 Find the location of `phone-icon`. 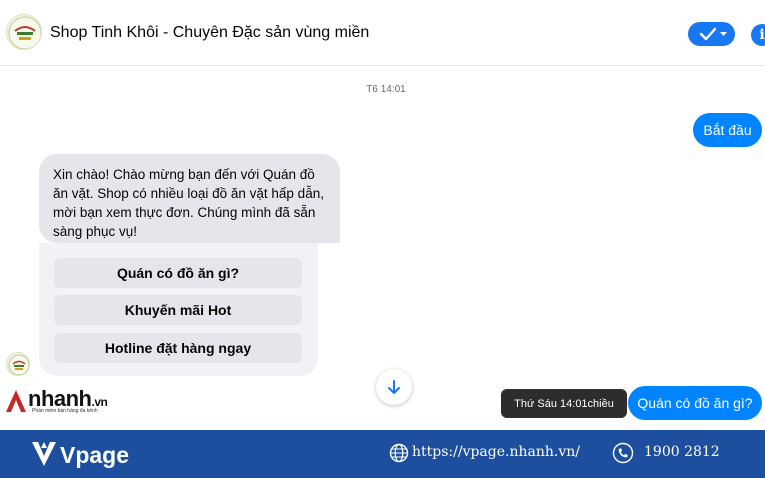

phone-icon is located at coordinates (623, 453).